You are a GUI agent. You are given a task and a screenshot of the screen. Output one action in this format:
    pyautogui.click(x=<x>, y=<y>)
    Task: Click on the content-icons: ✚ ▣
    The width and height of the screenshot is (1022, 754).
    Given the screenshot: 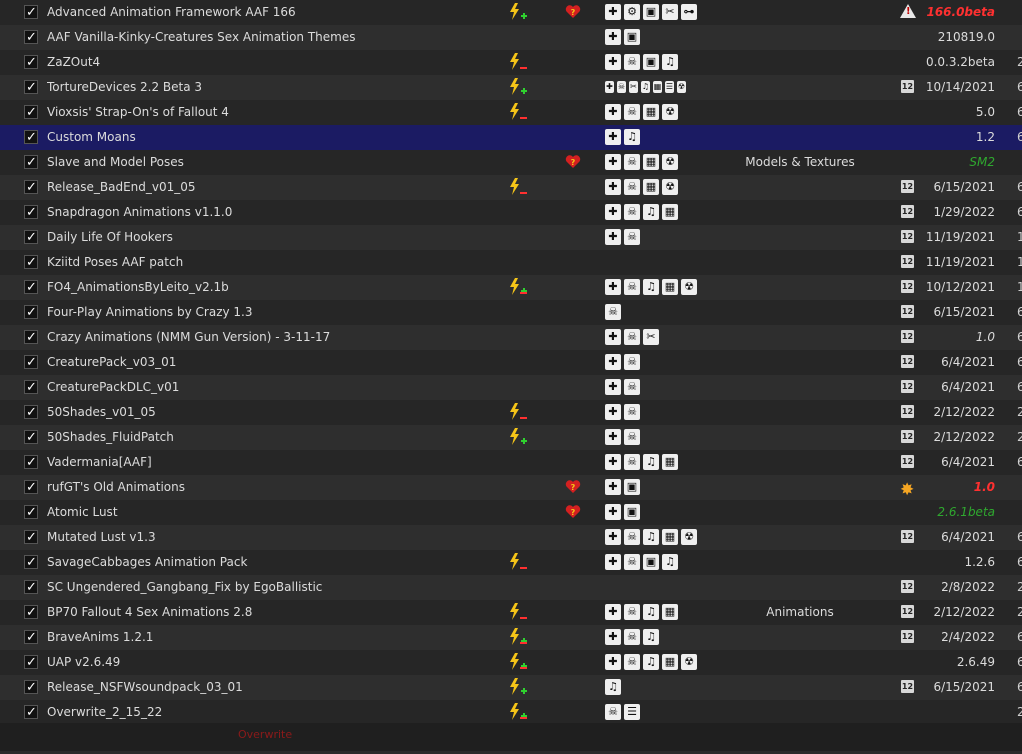 What is the action you would take?
    pyautogui.click(x=622, y=512)
    